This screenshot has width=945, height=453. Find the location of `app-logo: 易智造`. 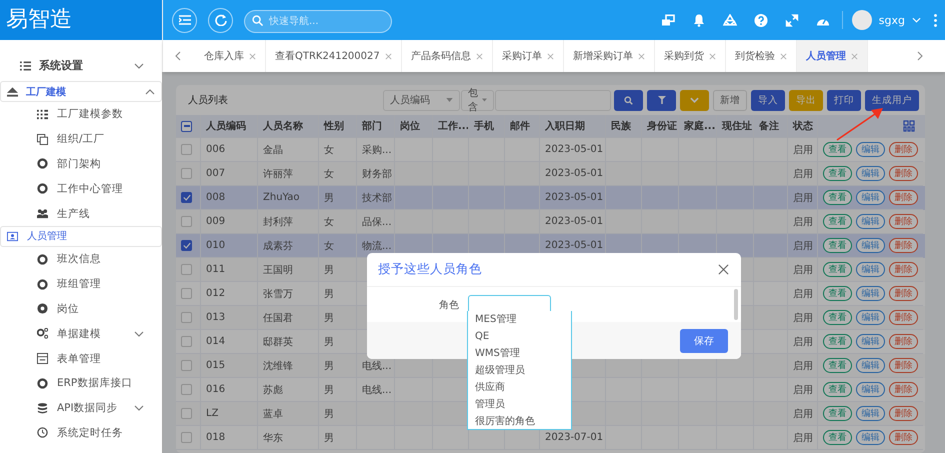

app-logo: 易智造 is located at coordinates (81, 20).